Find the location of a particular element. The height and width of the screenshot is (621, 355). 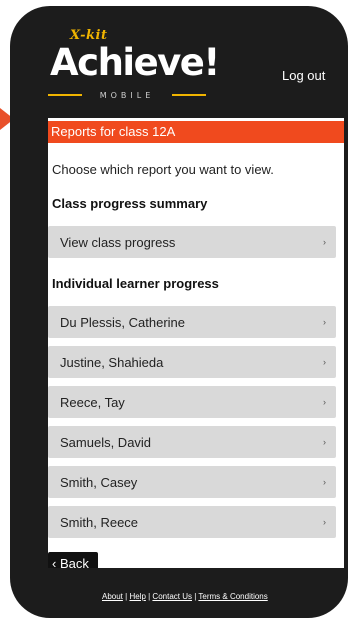

logo-title: Achieve! is located at coordinates (135, 62).